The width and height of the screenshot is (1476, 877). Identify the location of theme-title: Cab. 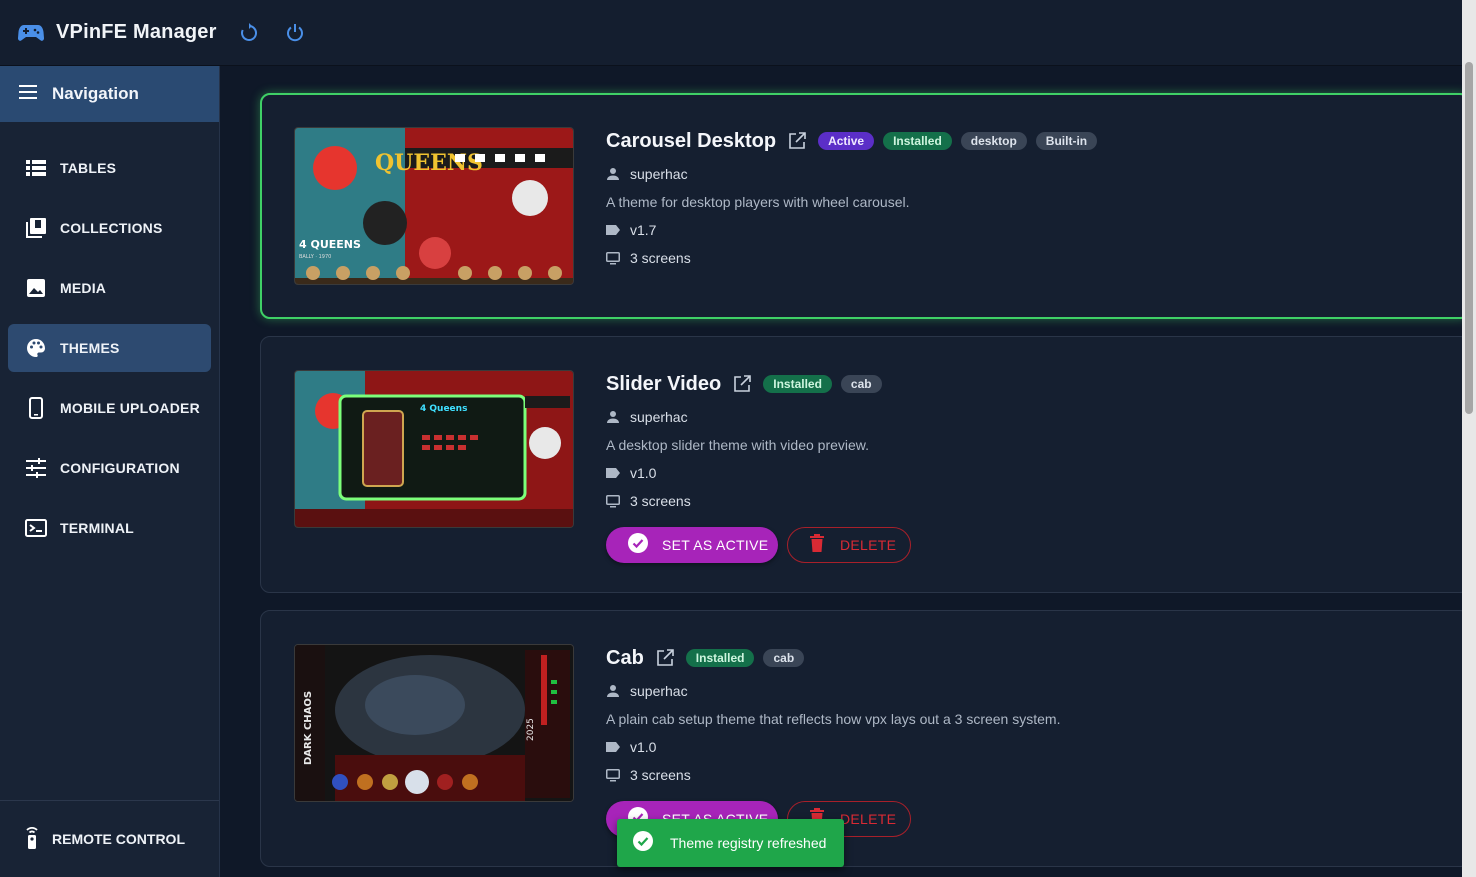
(625, 657).